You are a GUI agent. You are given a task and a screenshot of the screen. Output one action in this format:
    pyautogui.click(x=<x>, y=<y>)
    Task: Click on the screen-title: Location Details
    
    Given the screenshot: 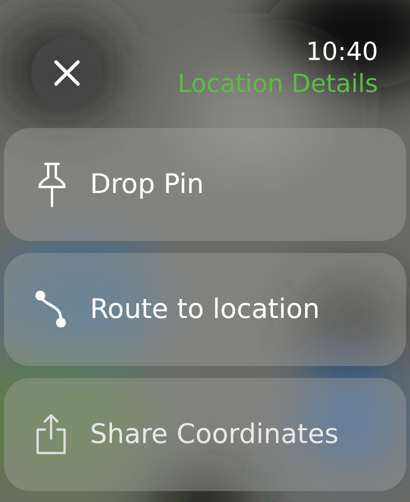 What is the action you would take?
    pyautogui.click(x=278, y=84)
    